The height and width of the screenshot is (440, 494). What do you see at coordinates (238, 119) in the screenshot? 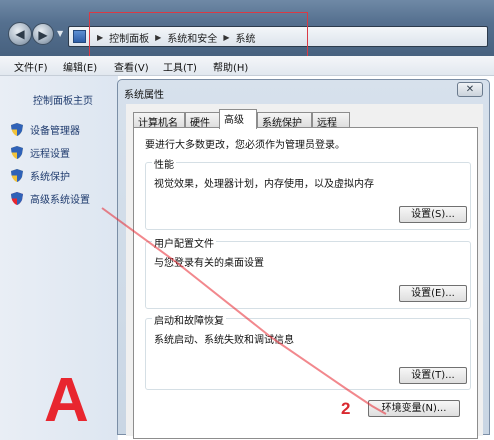
I see `tab-advanced: 高级` at bounding box center [238, 119].